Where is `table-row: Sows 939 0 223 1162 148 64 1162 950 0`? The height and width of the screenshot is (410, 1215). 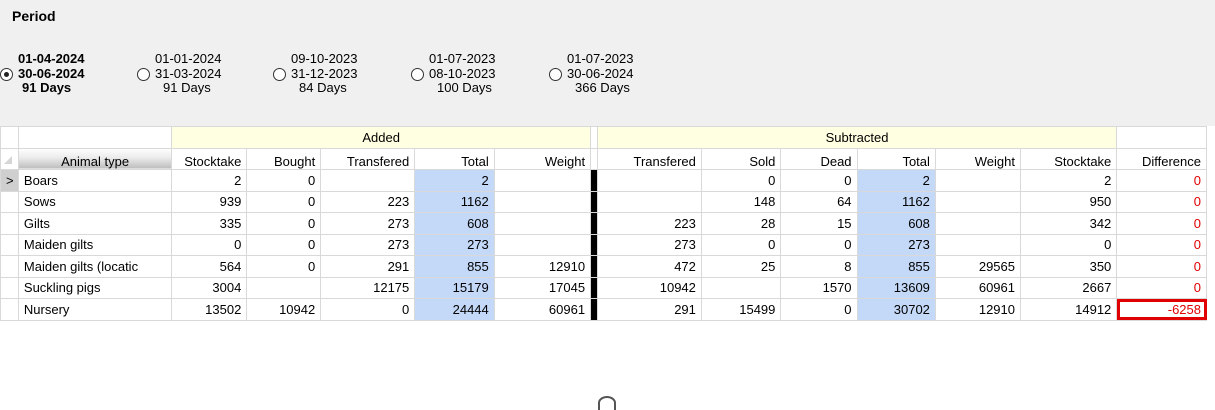
table-row: Sows 939 0 223 1162 148 64 1162 950 0 is located at coordinates (603, 201).